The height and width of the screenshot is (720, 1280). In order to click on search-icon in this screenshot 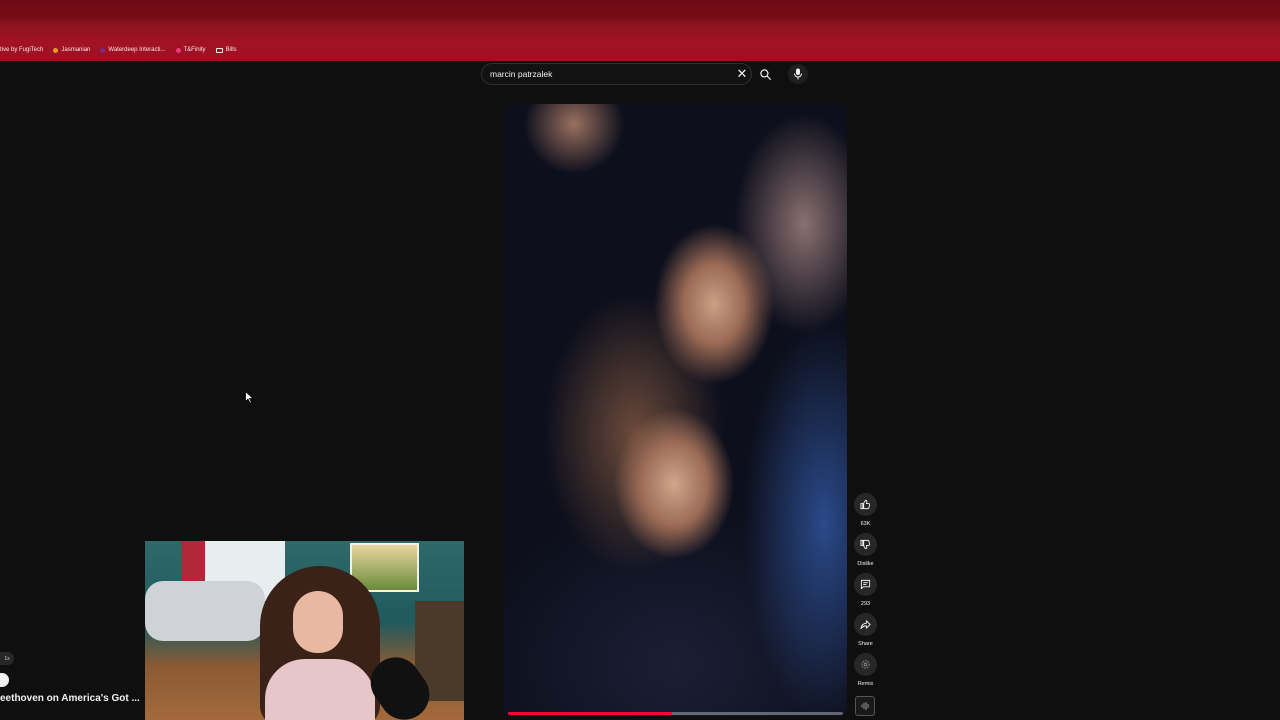, I will do `click(765, 74)`.